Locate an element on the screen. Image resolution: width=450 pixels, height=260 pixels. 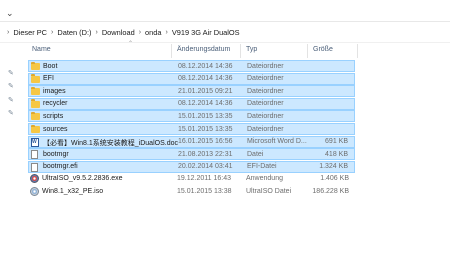
iso-disc-icon is located at coordinates (34, 191).